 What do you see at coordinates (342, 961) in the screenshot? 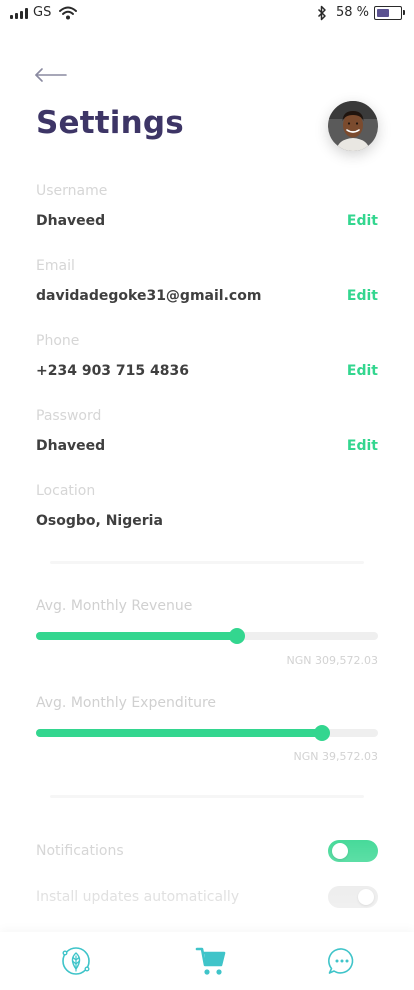
I see `chat-icon` at bounding box center [342, 961].